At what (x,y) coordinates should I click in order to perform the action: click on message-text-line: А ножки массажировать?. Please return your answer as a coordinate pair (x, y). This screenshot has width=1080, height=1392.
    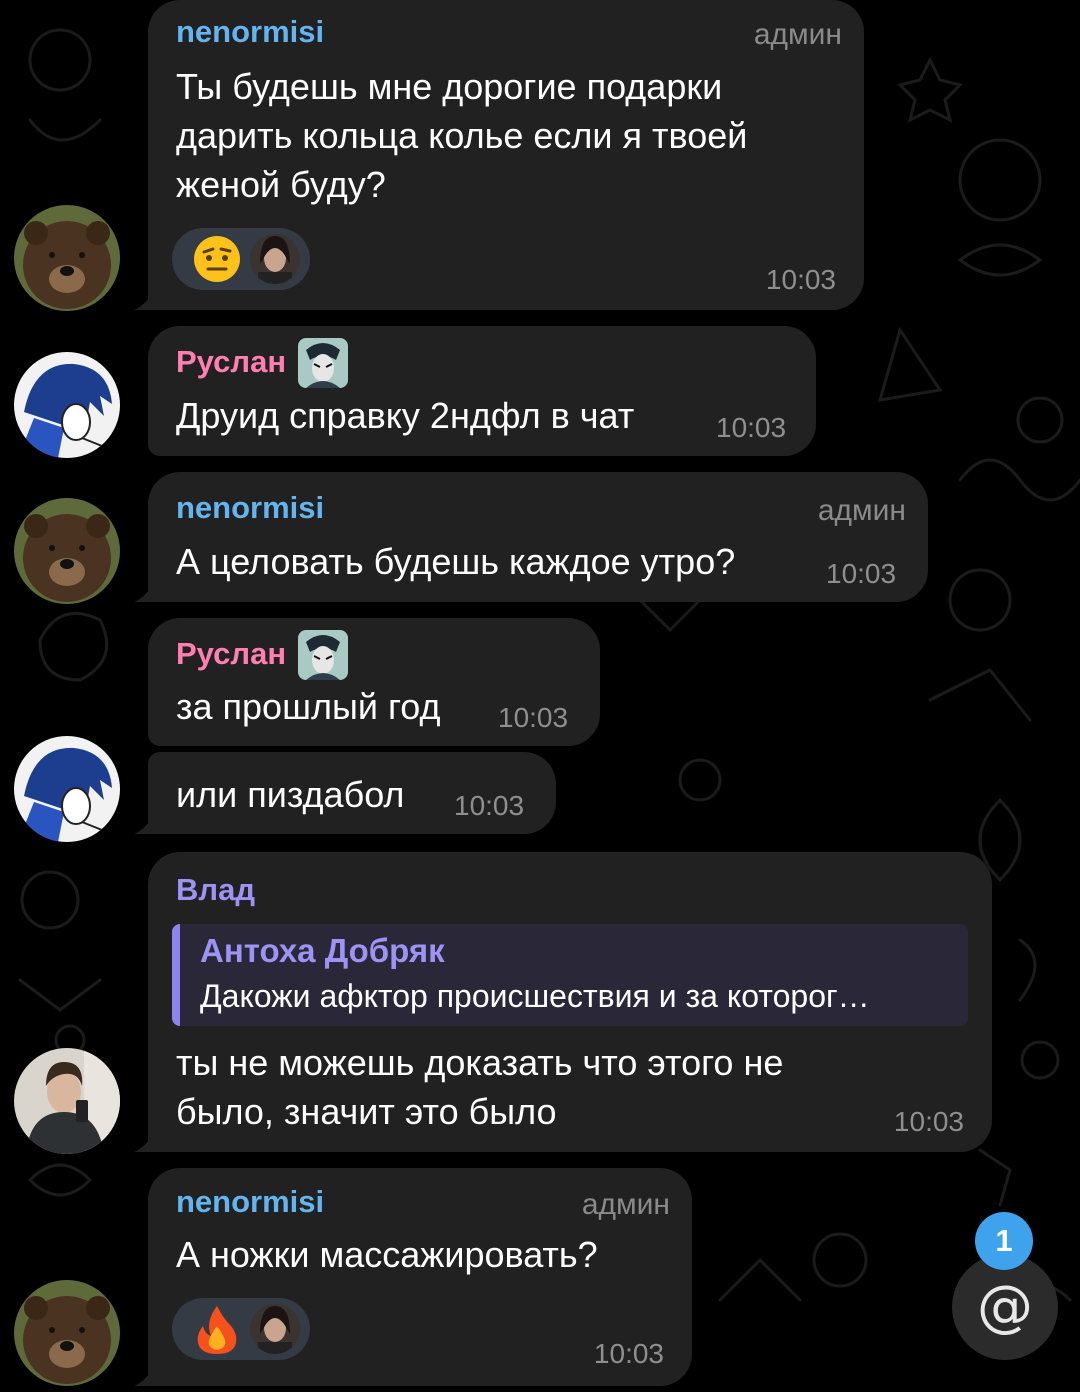
    Looking at the image, I should click on (387, 1254).